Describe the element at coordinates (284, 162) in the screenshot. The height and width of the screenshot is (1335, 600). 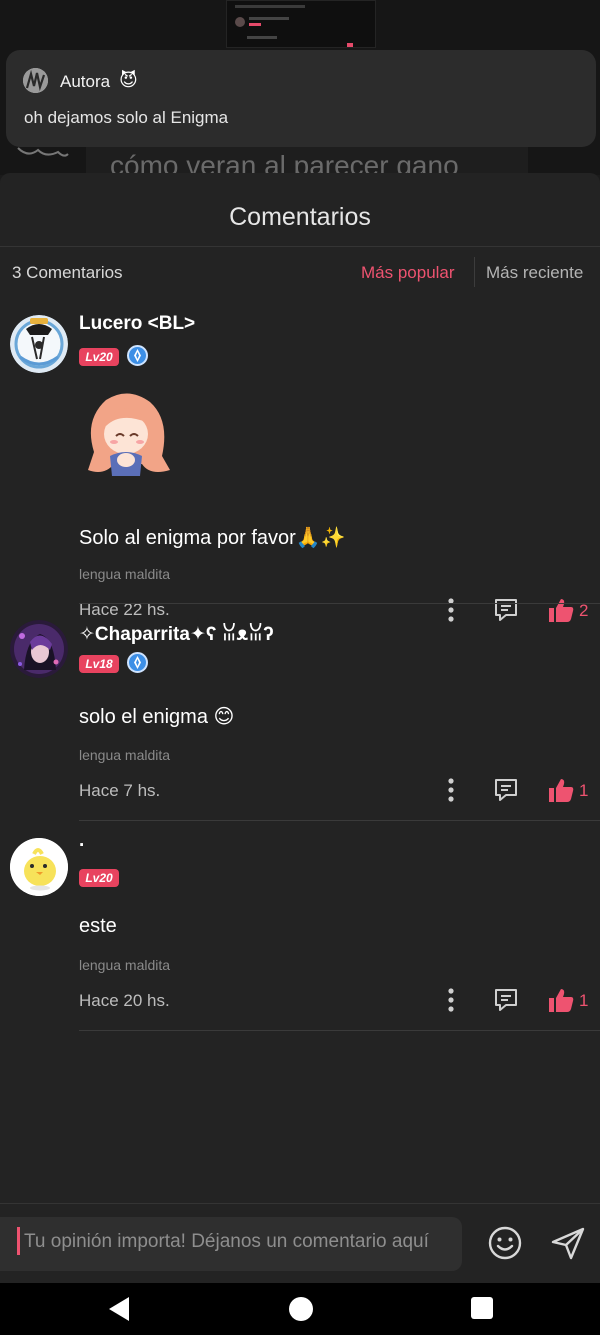
I see `background-story-text: cómo veran al parecer gano` at that location.